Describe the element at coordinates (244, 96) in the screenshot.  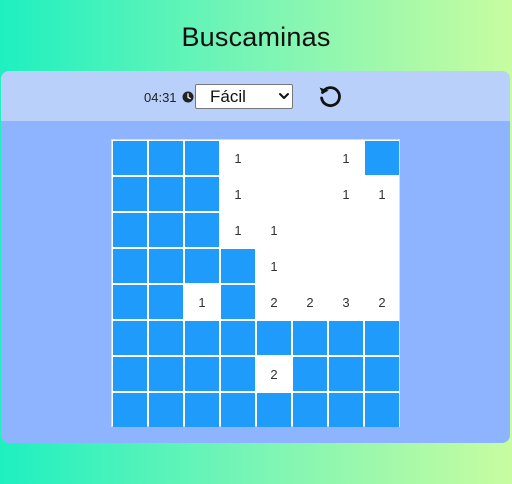
I see `difficulty-select: Fácil` at that location.